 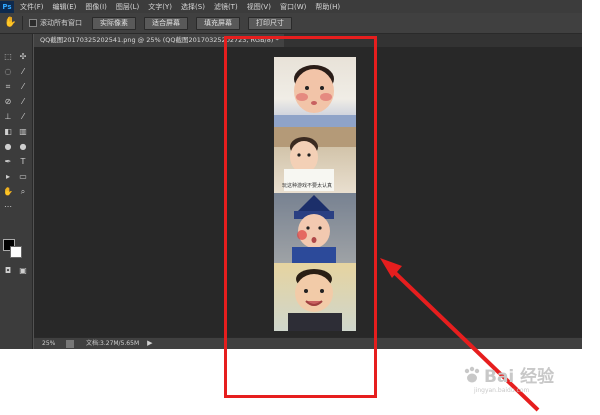 I want to click on menu-filter: 滤镜(T), so click(x=226, y=7).